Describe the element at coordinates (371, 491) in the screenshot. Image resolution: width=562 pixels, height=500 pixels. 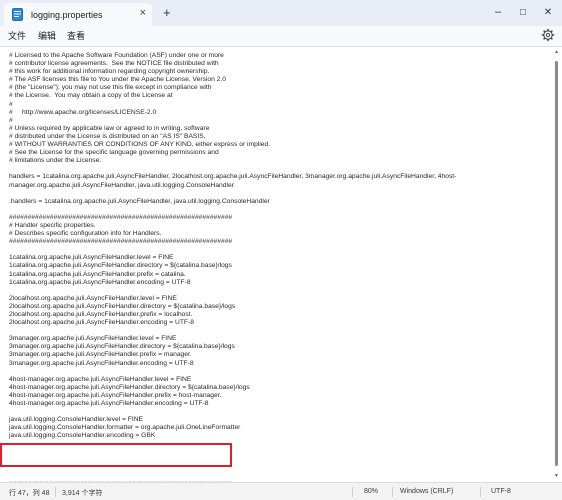
I see `zoom-level: 80%` at that location.